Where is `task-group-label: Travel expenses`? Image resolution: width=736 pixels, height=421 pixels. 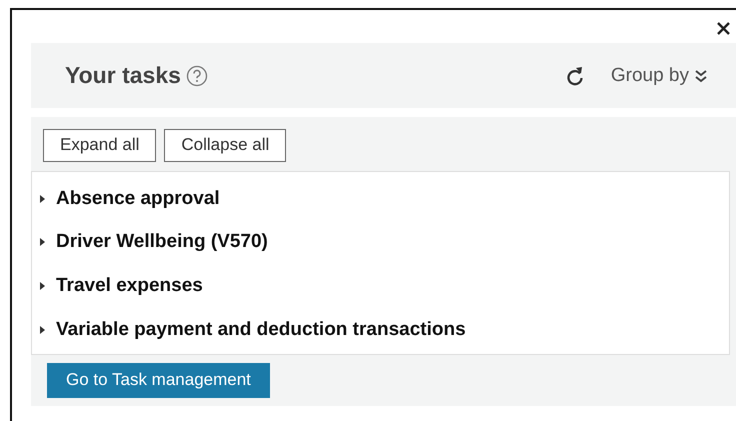 task-group-label: Travel expenses is located at coordinates (129, 286).